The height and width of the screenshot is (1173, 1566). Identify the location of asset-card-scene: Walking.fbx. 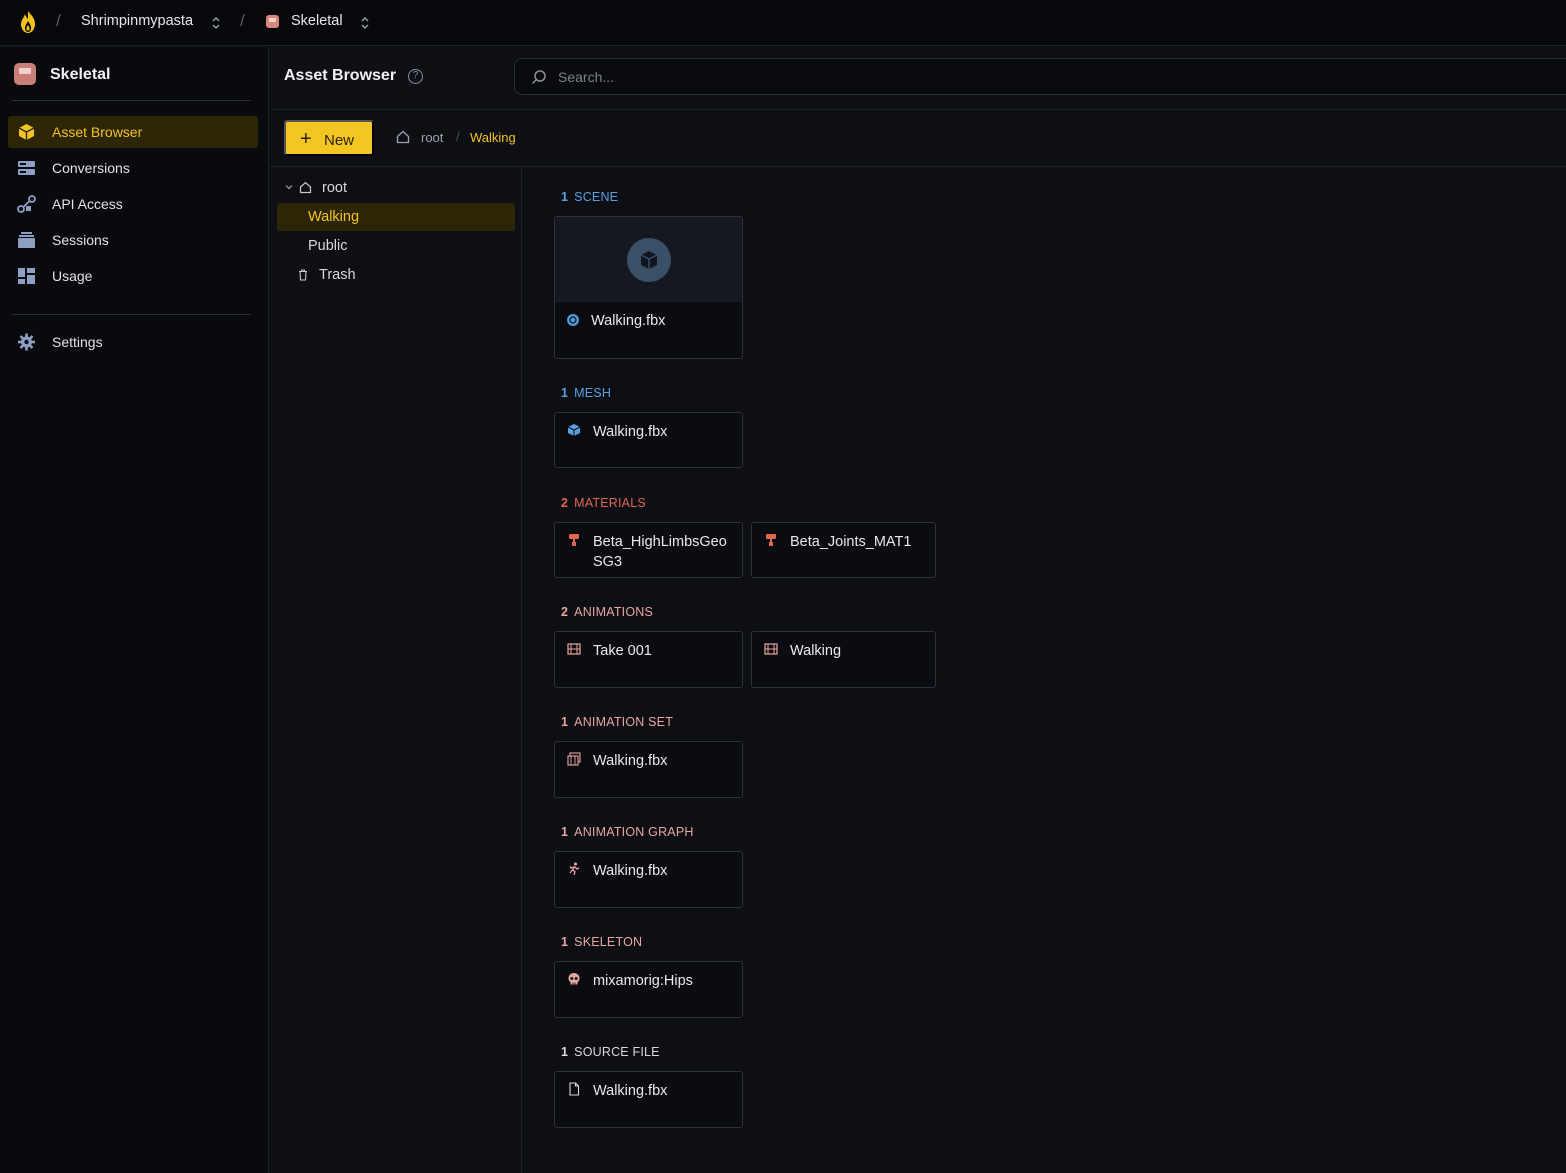
(648, 287).